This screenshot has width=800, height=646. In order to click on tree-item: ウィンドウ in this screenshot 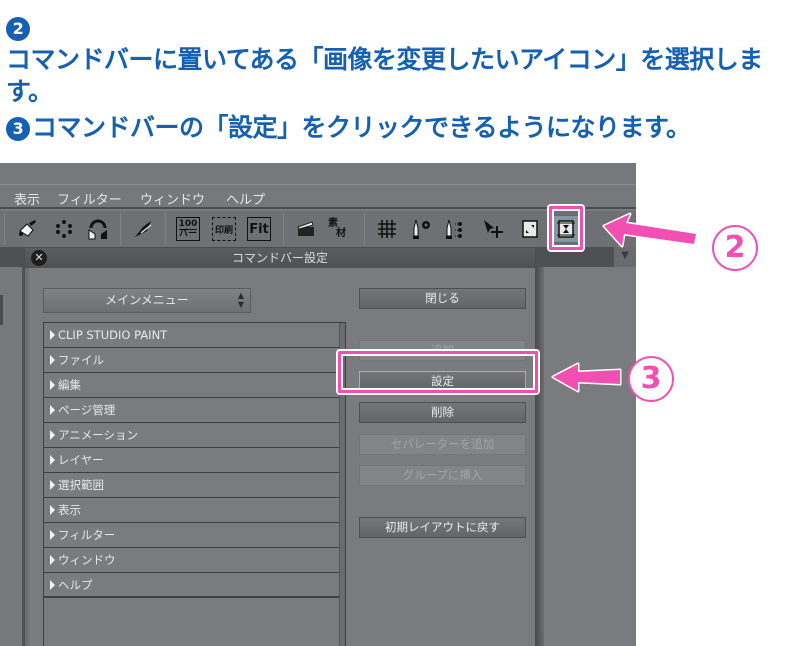, I will do `click(191, 560)`.